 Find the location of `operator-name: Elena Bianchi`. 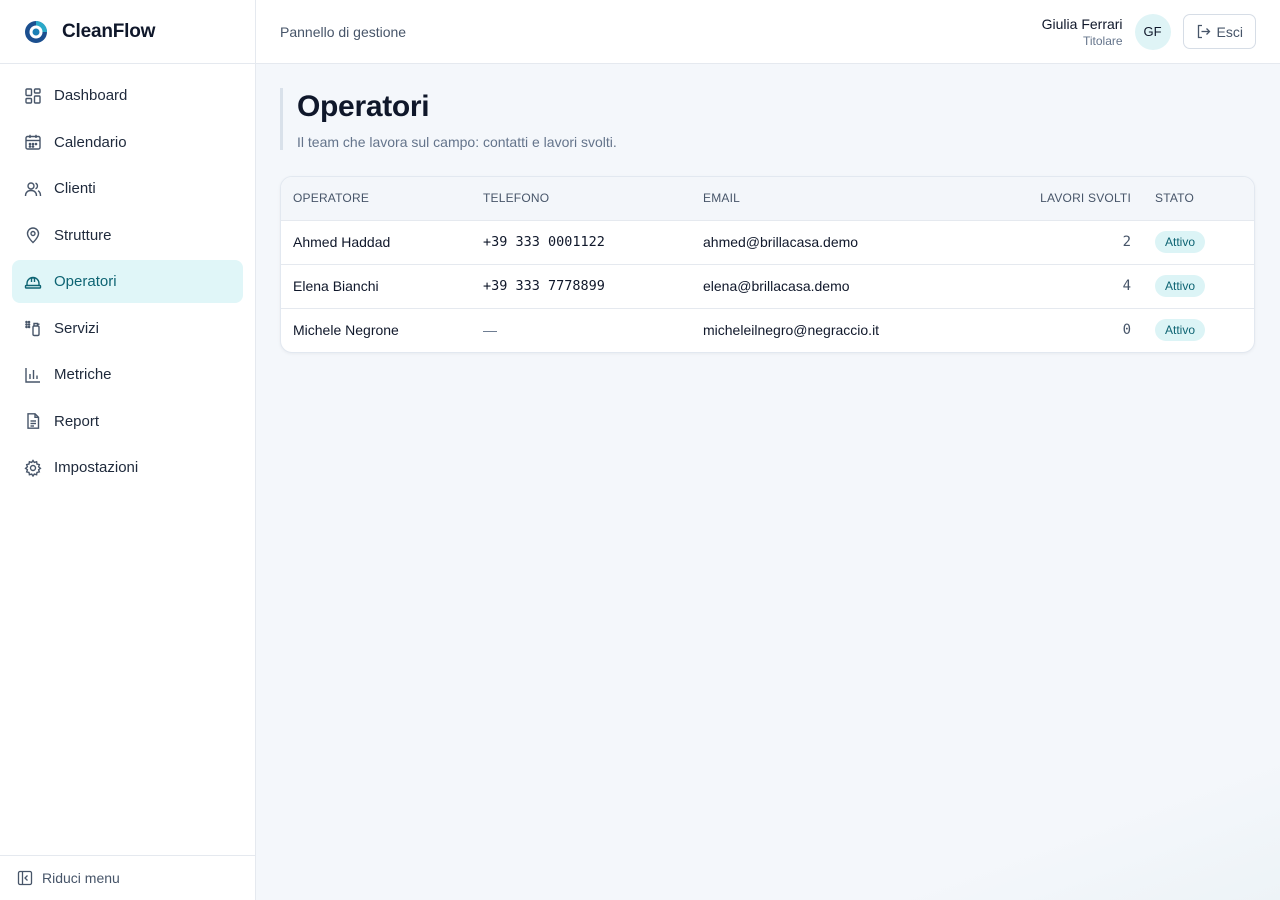

operator-name: Elena Bianchi is located at coordinates (336, 286).